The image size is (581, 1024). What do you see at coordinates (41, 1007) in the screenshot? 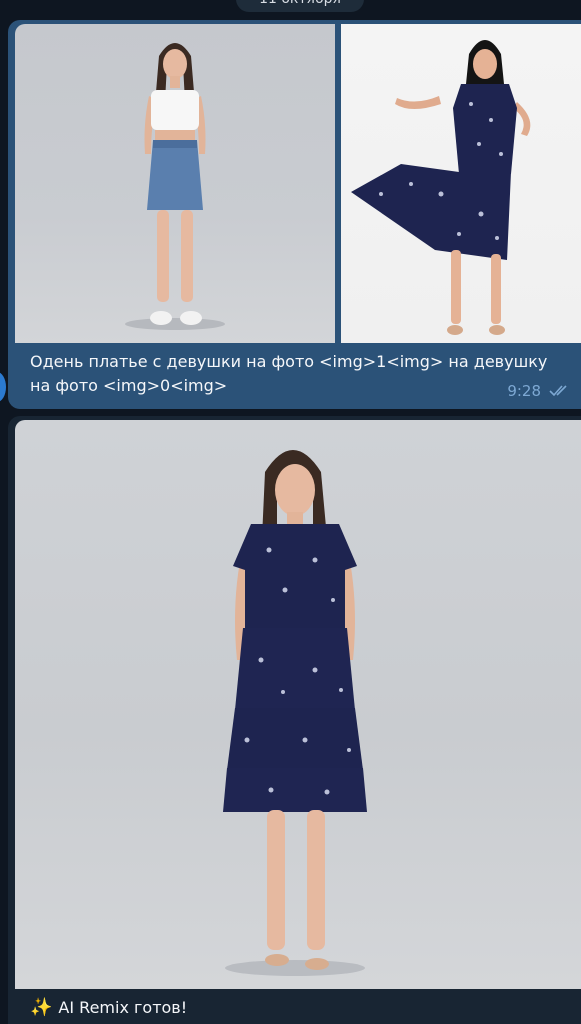
I see `sparkles-icon: ✨` at bounding box center [41, 1007].